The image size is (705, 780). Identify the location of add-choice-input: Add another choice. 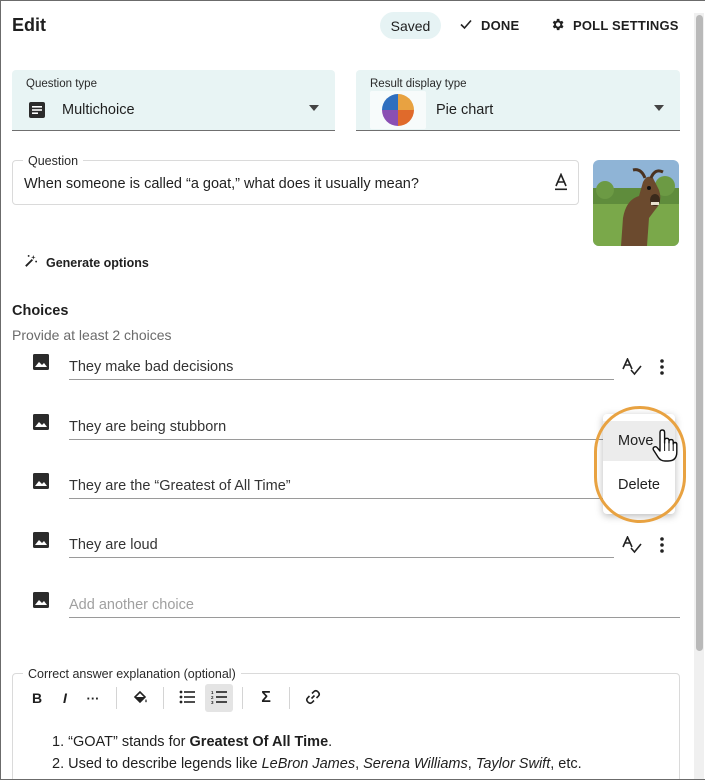
(131, 605).